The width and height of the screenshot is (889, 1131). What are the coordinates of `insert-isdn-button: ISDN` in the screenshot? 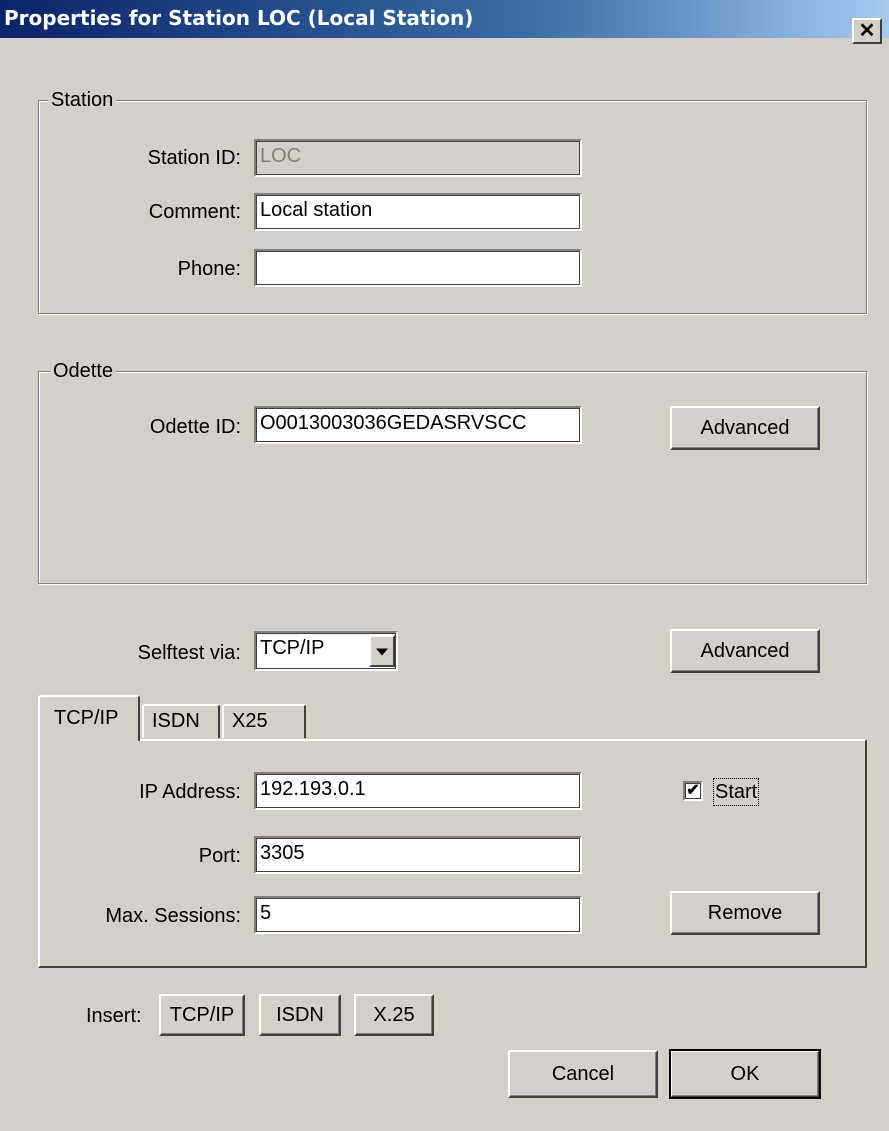 It's located at (300, 1015).